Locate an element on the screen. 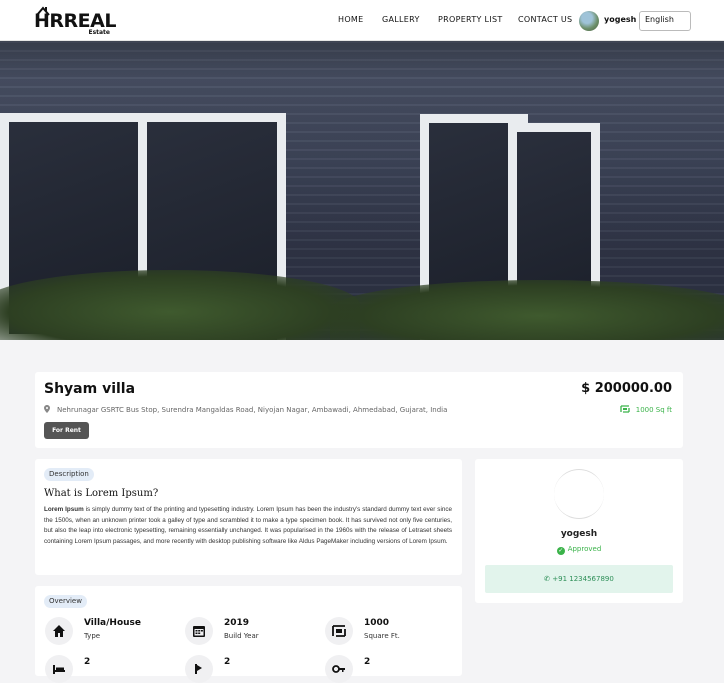 The height and width of the screenshot is (683, 724). bed-icon is located at coordinates (59, 669).